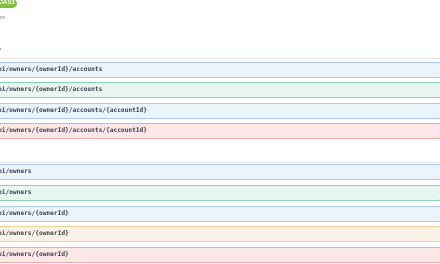 This screenshot has height=264, width=440. I want to click on operation-post-owners: pi/owners, so click(220, 193).